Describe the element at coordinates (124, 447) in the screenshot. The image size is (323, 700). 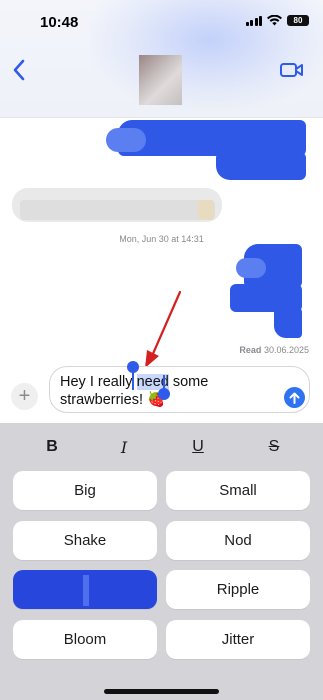
I see `italic-button: I` at that location.